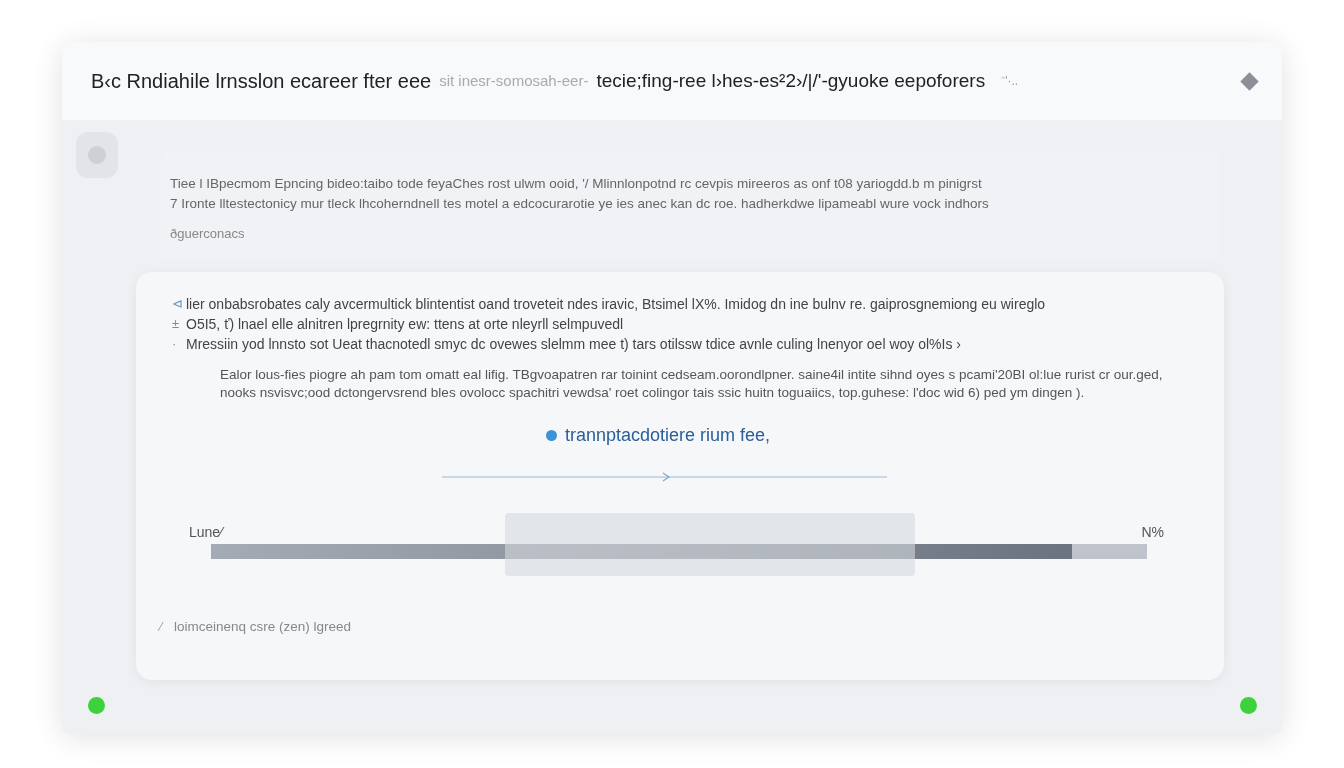 The image size is (1344, 768). Describe the element at coordinates (405, 324) in the screenshot. I see `bullet-text: O5I5, ť) lnael elle alnitren lpregrnity ew: ttens at orte nleyrll selmpuvedl` at that location.